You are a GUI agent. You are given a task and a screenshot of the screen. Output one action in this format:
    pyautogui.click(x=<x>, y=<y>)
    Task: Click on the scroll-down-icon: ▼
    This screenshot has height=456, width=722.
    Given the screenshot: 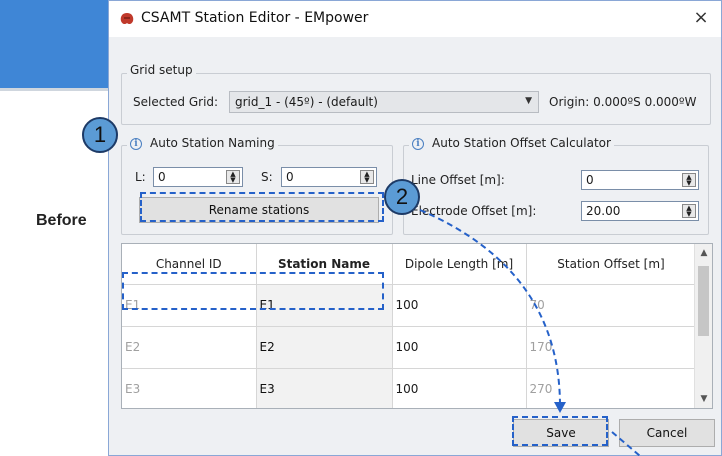 What is the action you would take?
    pyautogui.click(x=703, y=399)
    